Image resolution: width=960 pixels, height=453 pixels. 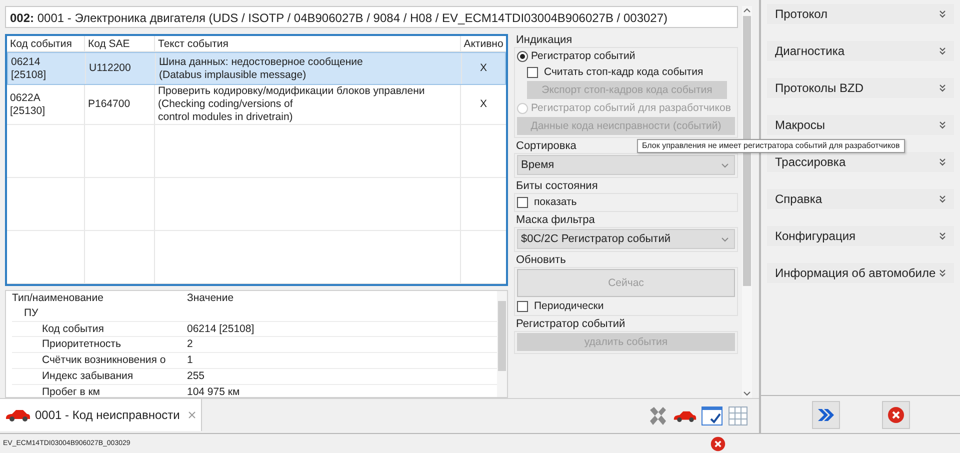 I want to click on event-row: 0622A [25130] P164700 Проверить кодировку/модификации блоков управлени (Checking coding/versions of control modules in drivetrain) X, so click(x=256, y=105).